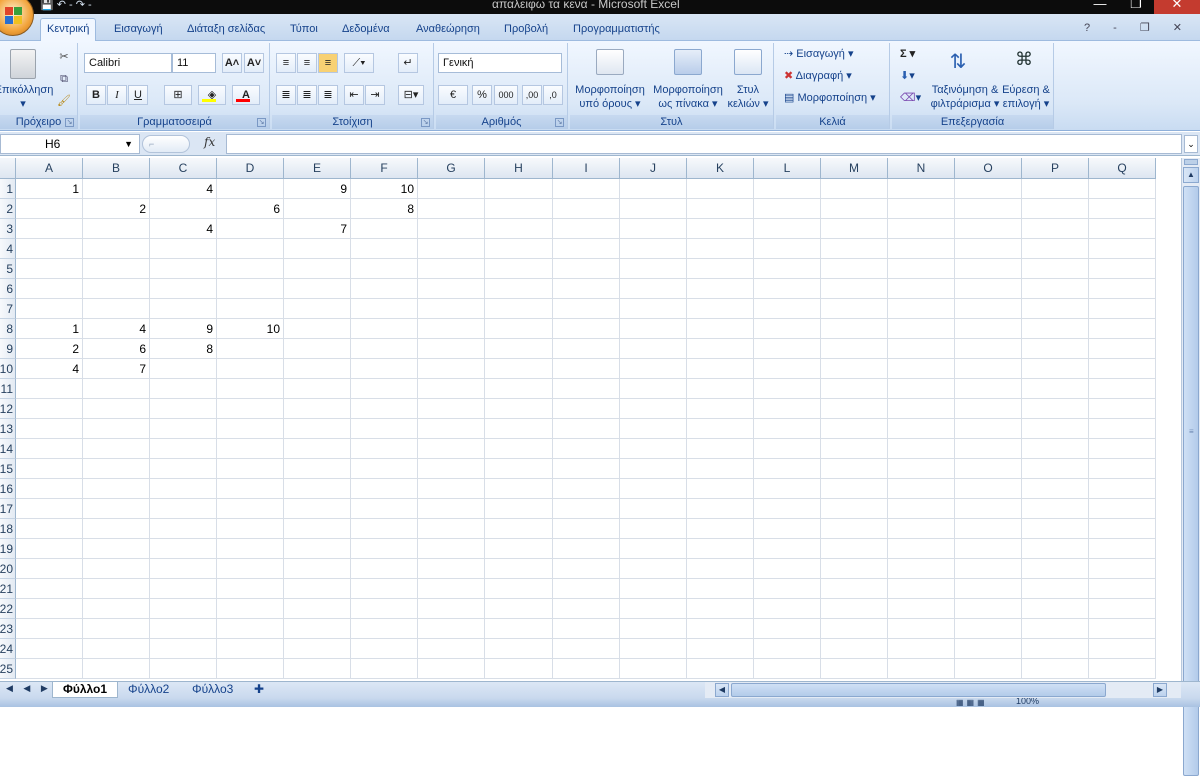 Image resolution: width=1200 pixels, height=776 pixels. I want to click on cell-f23, so click(384, 629).